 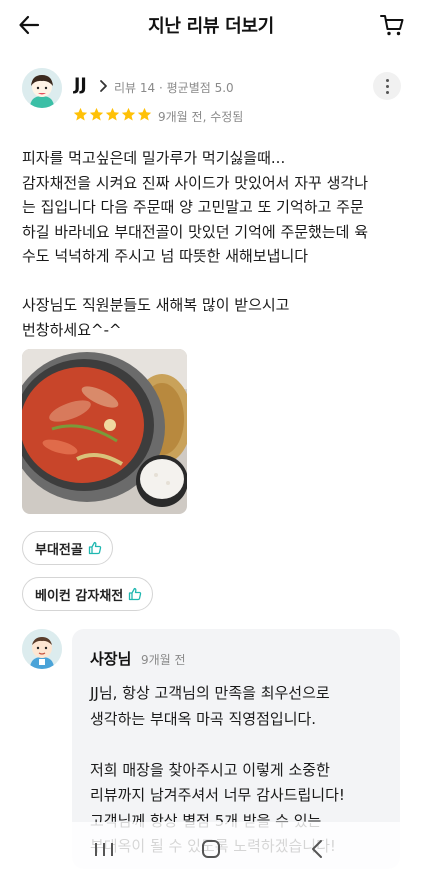 What do you see at coordinates (203, 718) in the screenshot?
I see `owner-reply-line: 생각하는 부대옥 마곡 직영점입니다.` at bounding box center [203, 718].